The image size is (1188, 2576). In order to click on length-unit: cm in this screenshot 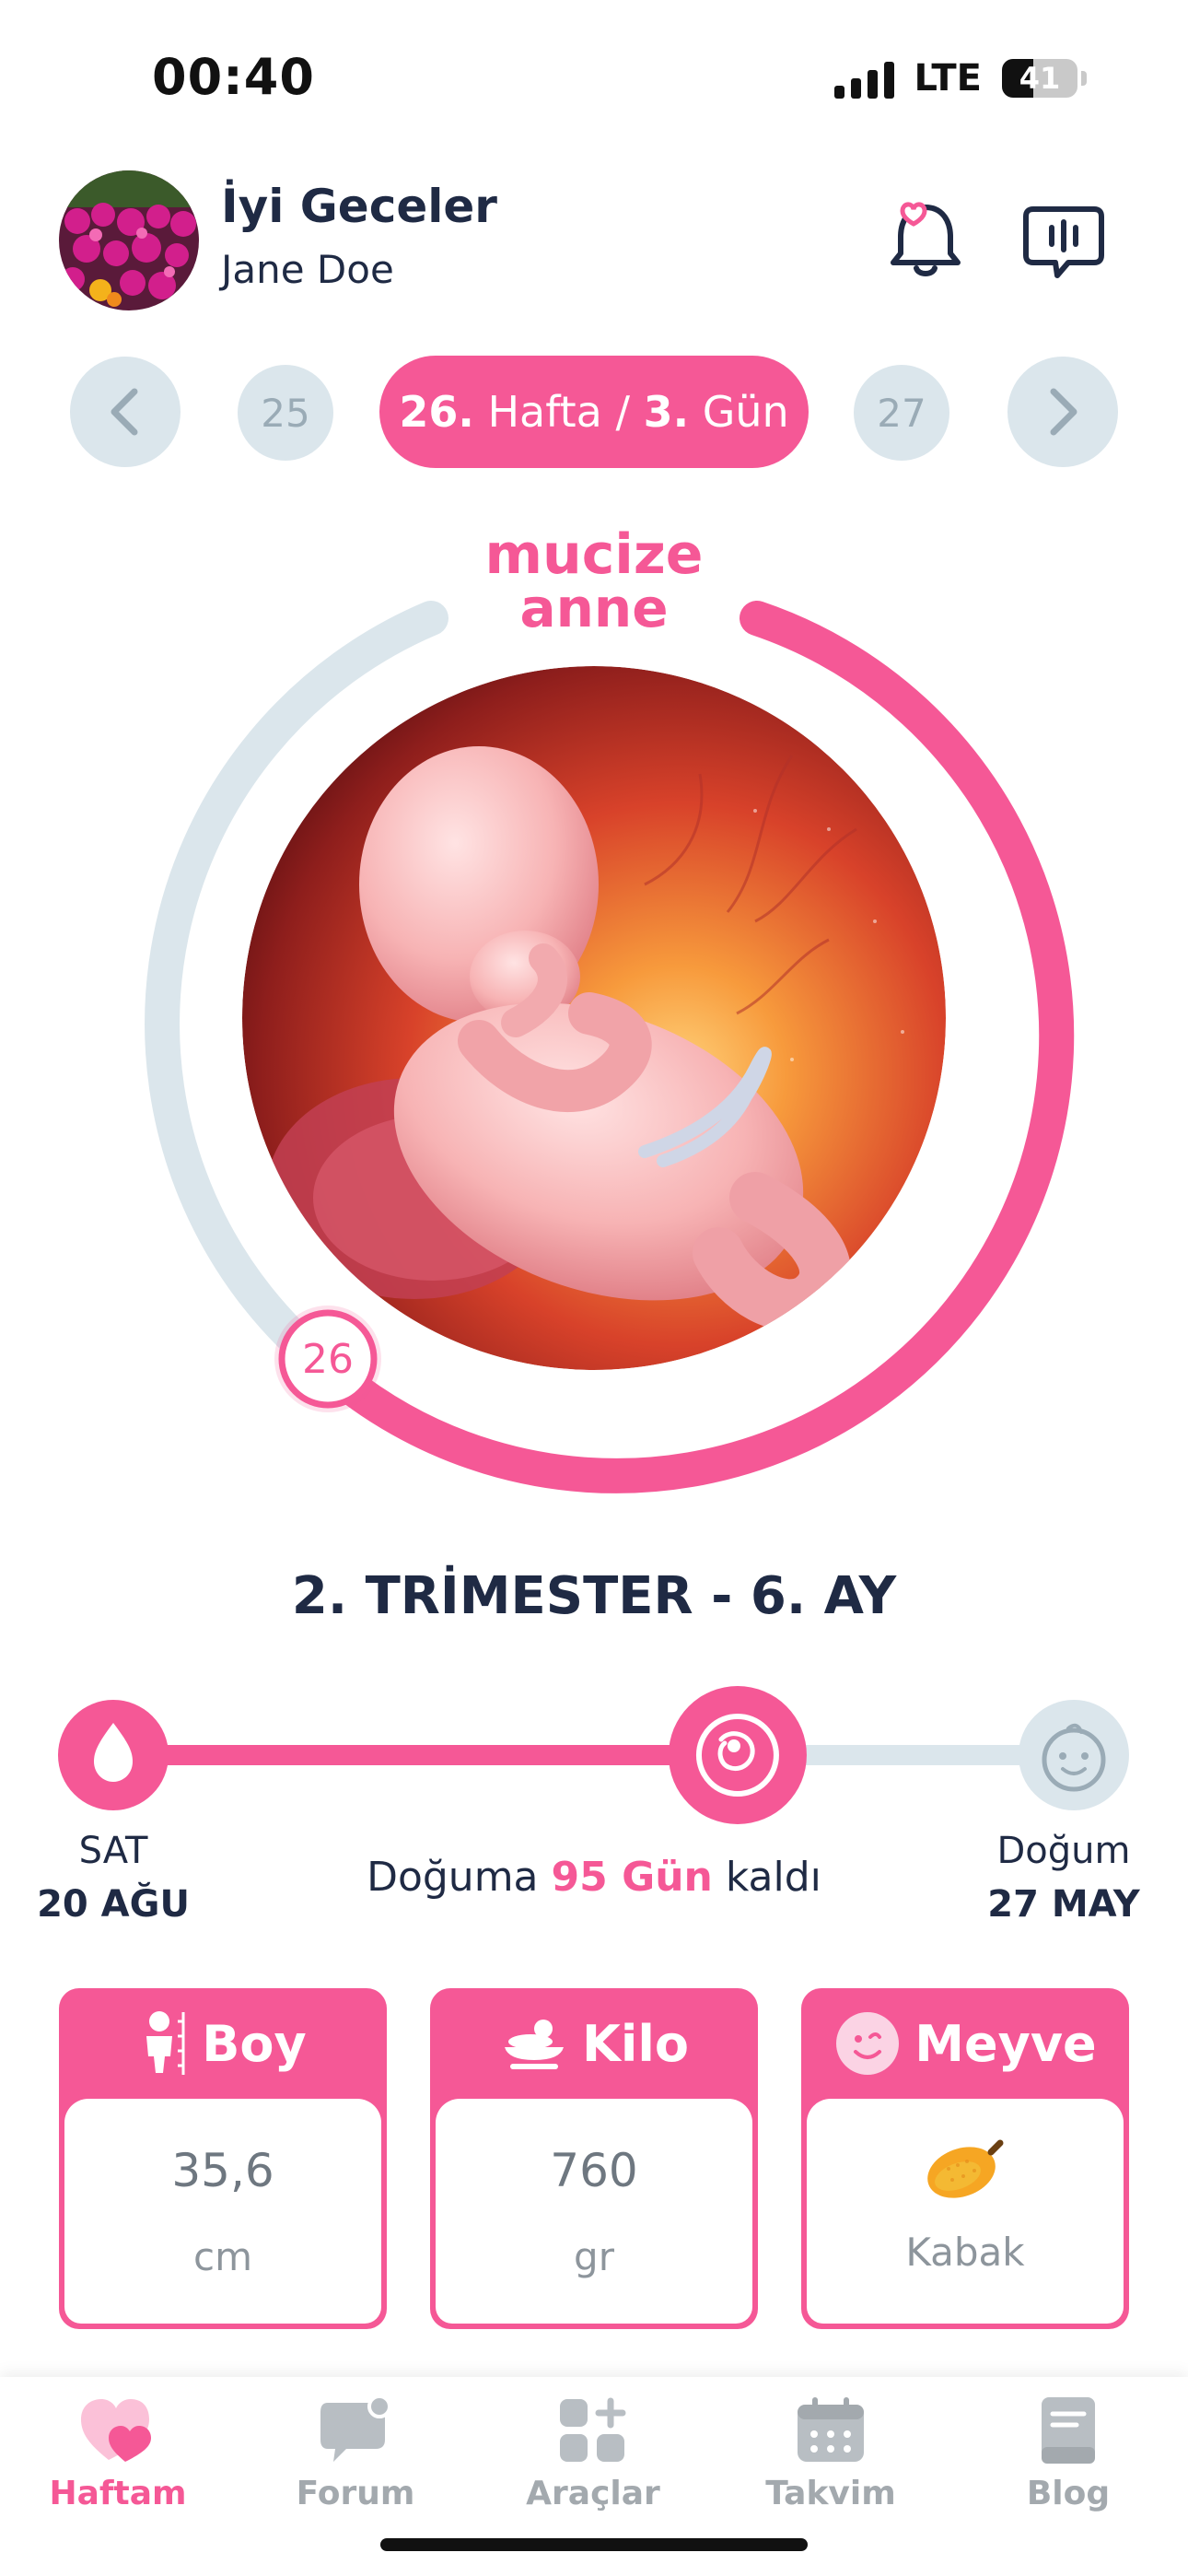, I will do `click(222, 2256)`.